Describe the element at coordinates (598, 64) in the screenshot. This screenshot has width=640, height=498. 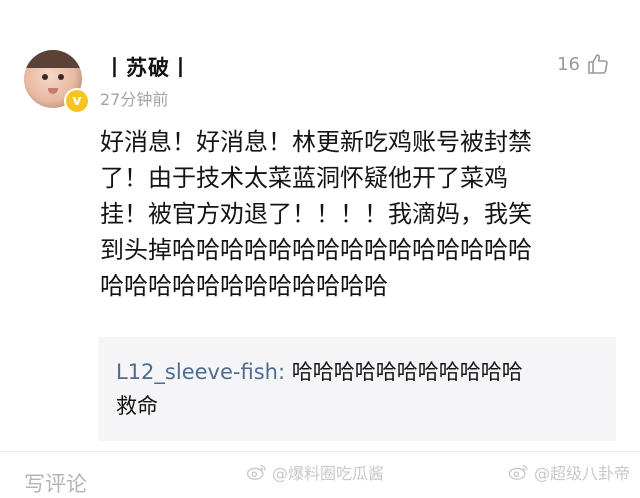
I see `thumbs-up-icon` at that location.